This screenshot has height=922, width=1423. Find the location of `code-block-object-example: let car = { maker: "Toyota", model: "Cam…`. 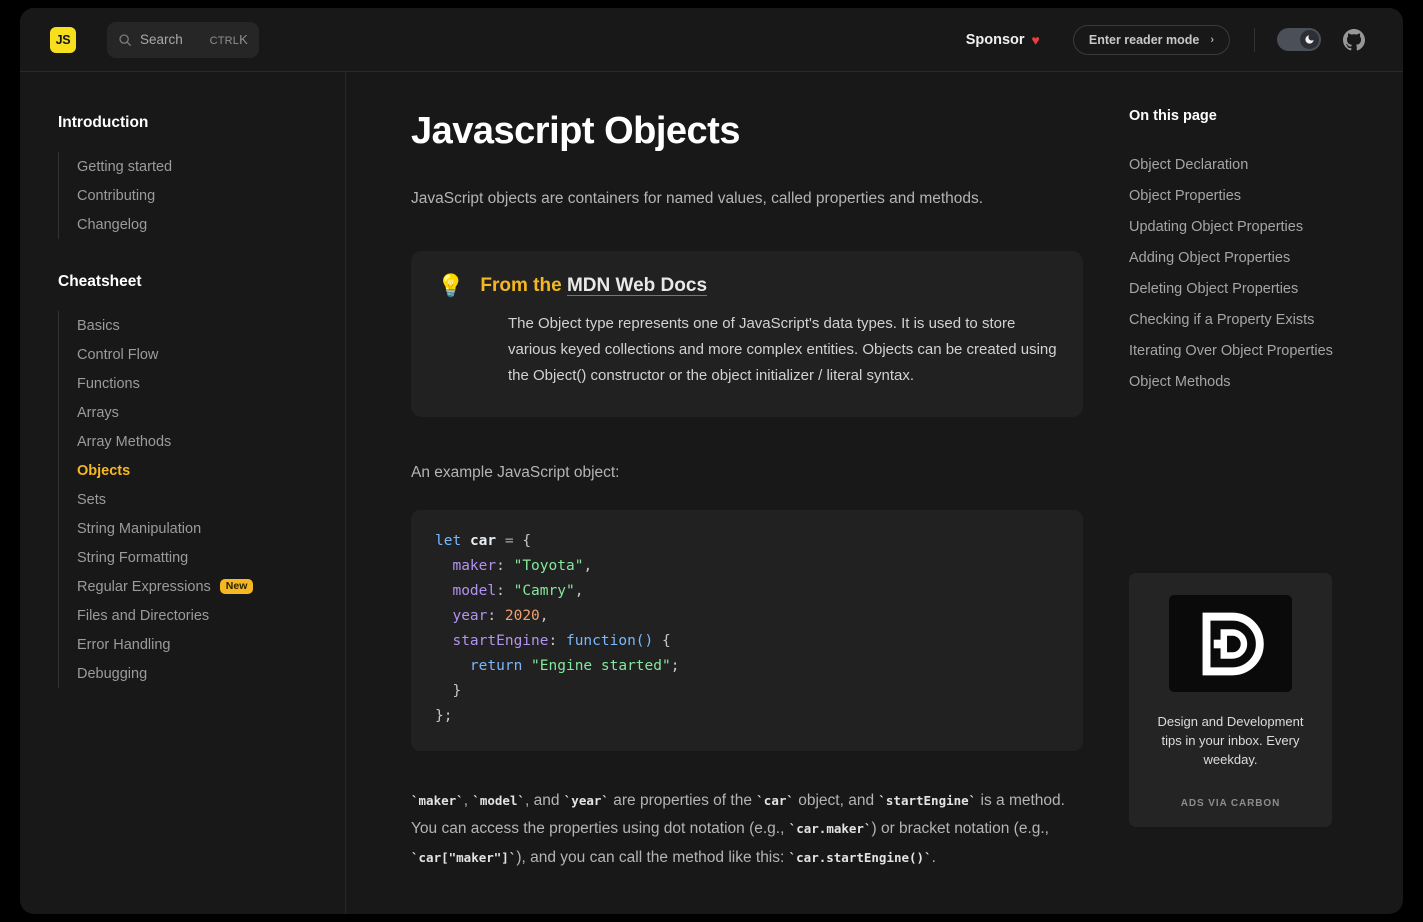

code-block-object-example: let car = { maker: "Toyota", model: "Cam… is located at coordinates (747, 630).